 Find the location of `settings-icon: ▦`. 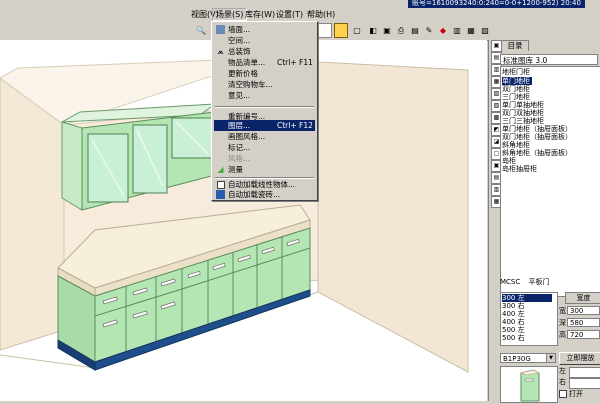

settings-icon: ▦ is located at coordinates (471, 30).